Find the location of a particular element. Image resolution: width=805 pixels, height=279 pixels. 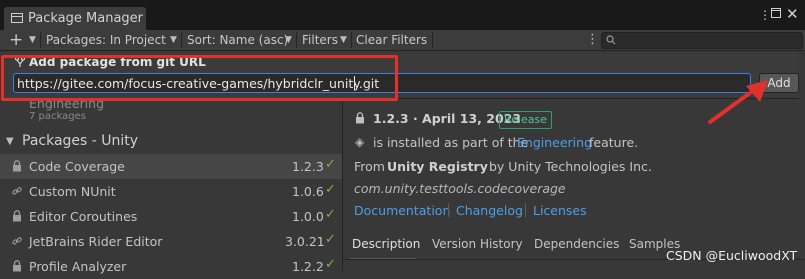

package-name: Profile Analyzer is located at coordinates (78, 266).